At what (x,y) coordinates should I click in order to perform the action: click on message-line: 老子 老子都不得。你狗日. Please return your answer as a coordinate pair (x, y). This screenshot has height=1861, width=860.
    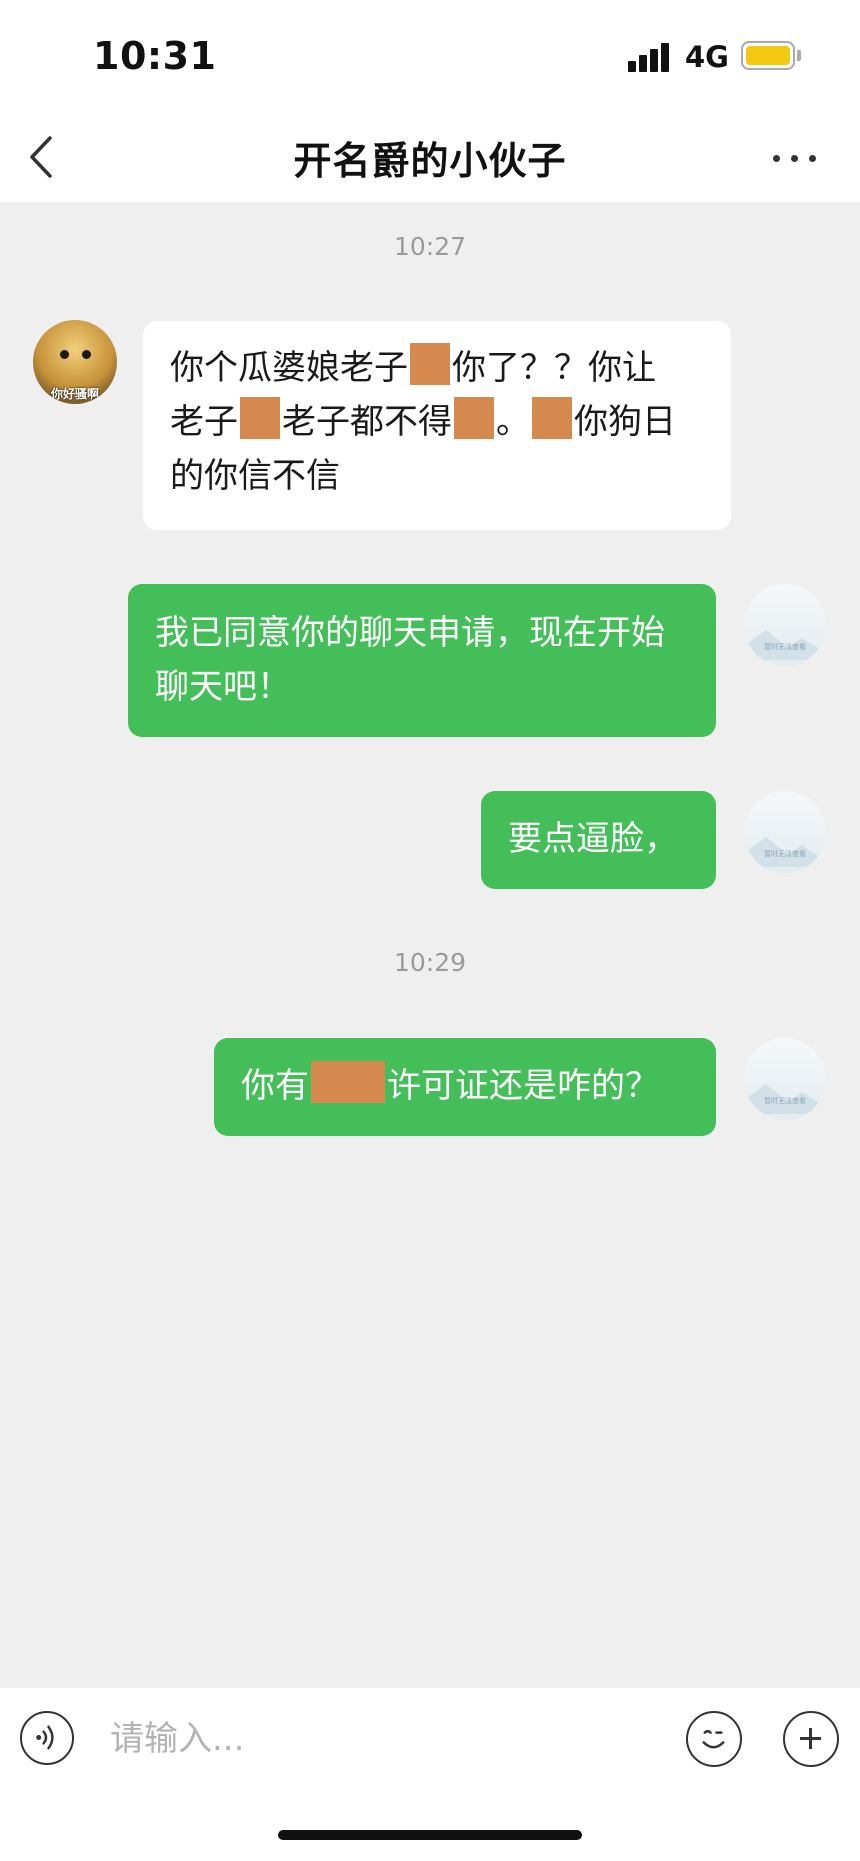
    Looking at the image, I should click on (441, 422).